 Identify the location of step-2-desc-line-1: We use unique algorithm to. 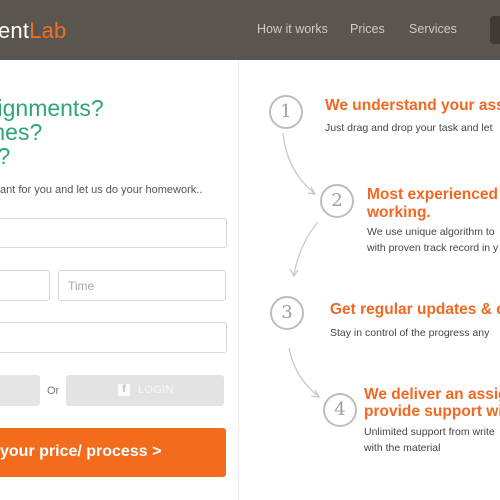
(431, 232).